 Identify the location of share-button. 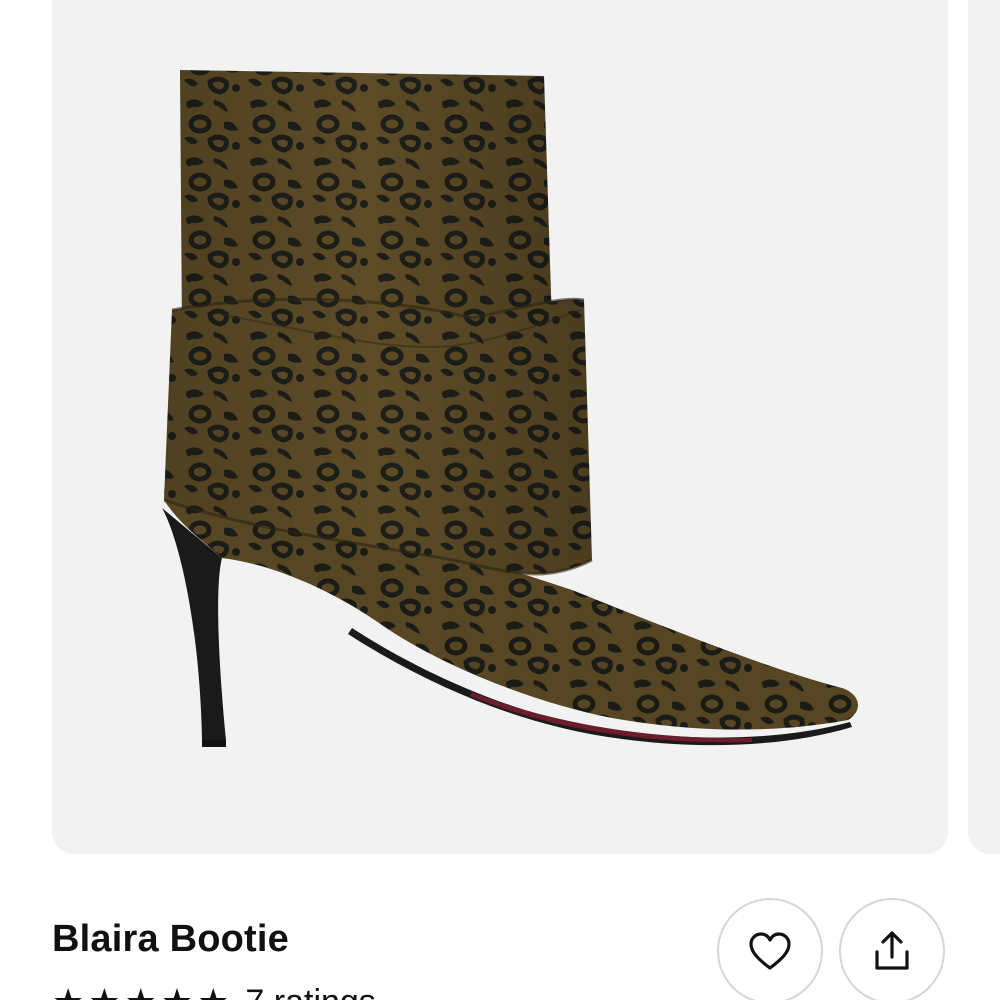
(892, 949).